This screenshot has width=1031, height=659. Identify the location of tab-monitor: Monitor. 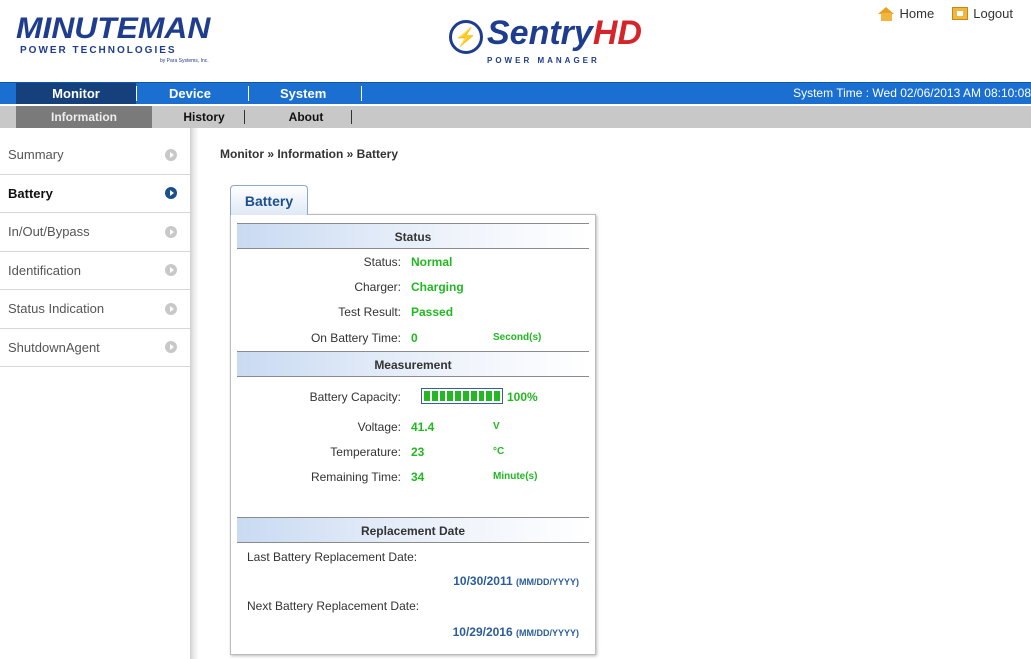
(76, 93).